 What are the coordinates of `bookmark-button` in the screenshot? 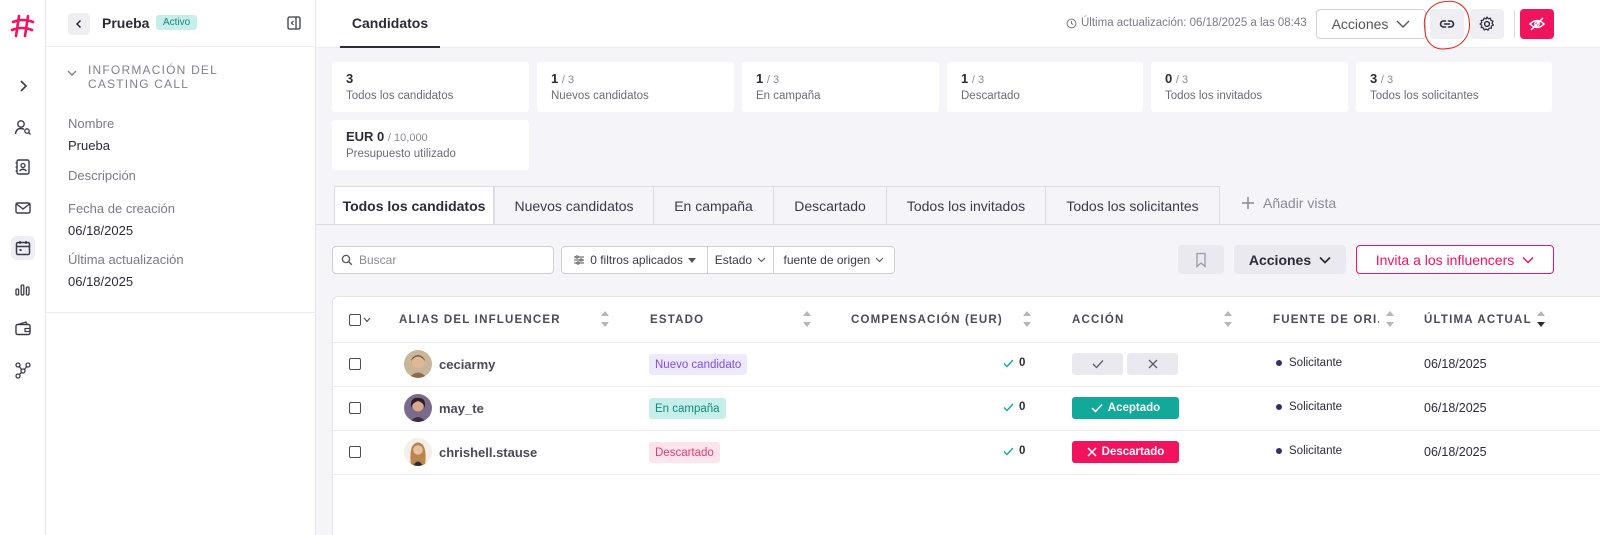 It's located at (1201, 259).